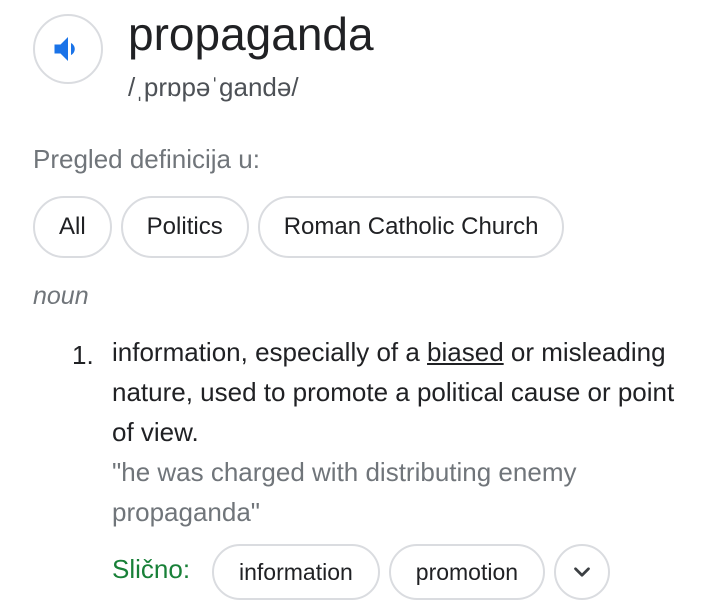 Image resolution: width=720 pixels, height=604 pixels. I want to click on chip-politics: Politics, so click(184, 227).